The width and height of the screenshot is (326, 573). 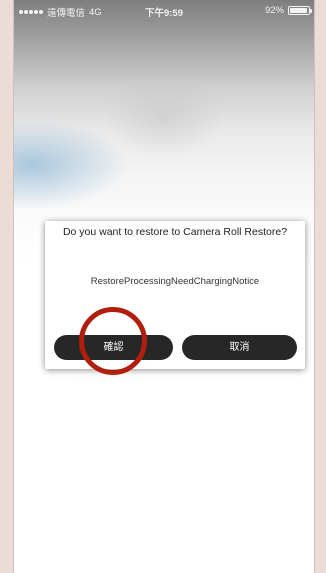 What do you see at coordinates (274, 10) in the screenshot?
I see `battery-percent: 92%` at bounding box center [274, 10].